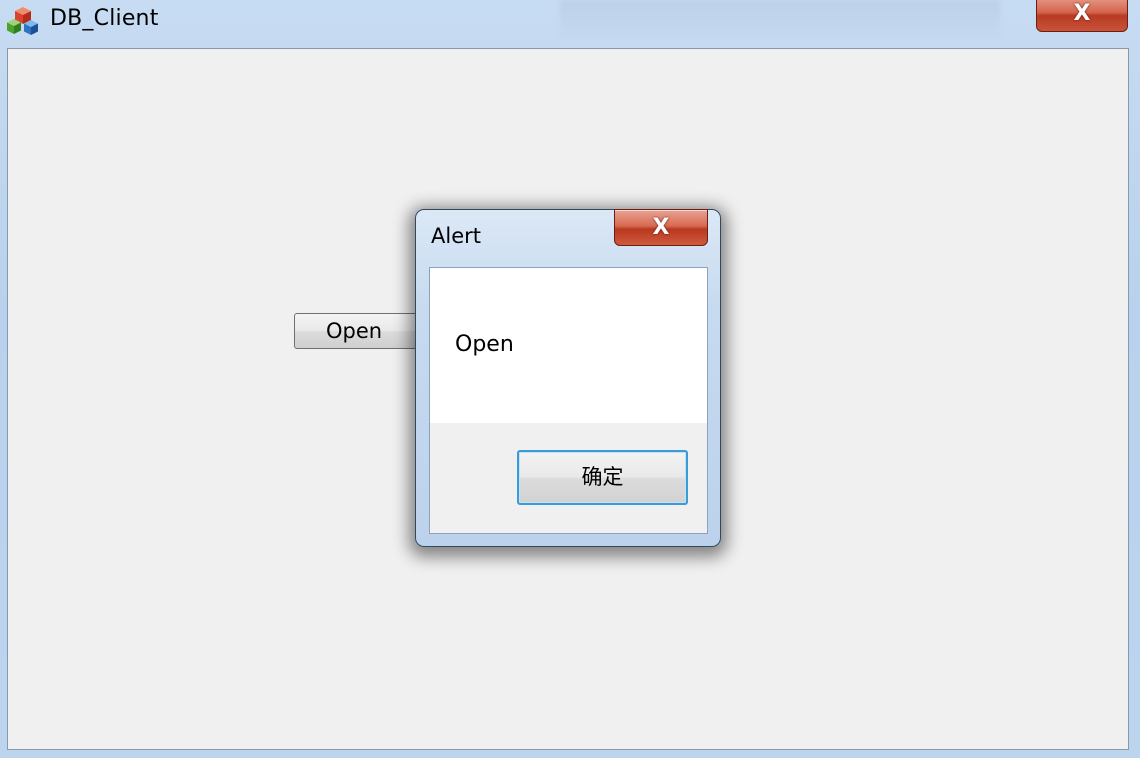 The height and width of the screenshot is (758, 1140). I want to click on alert-message-text: Open, so click(484, 344).